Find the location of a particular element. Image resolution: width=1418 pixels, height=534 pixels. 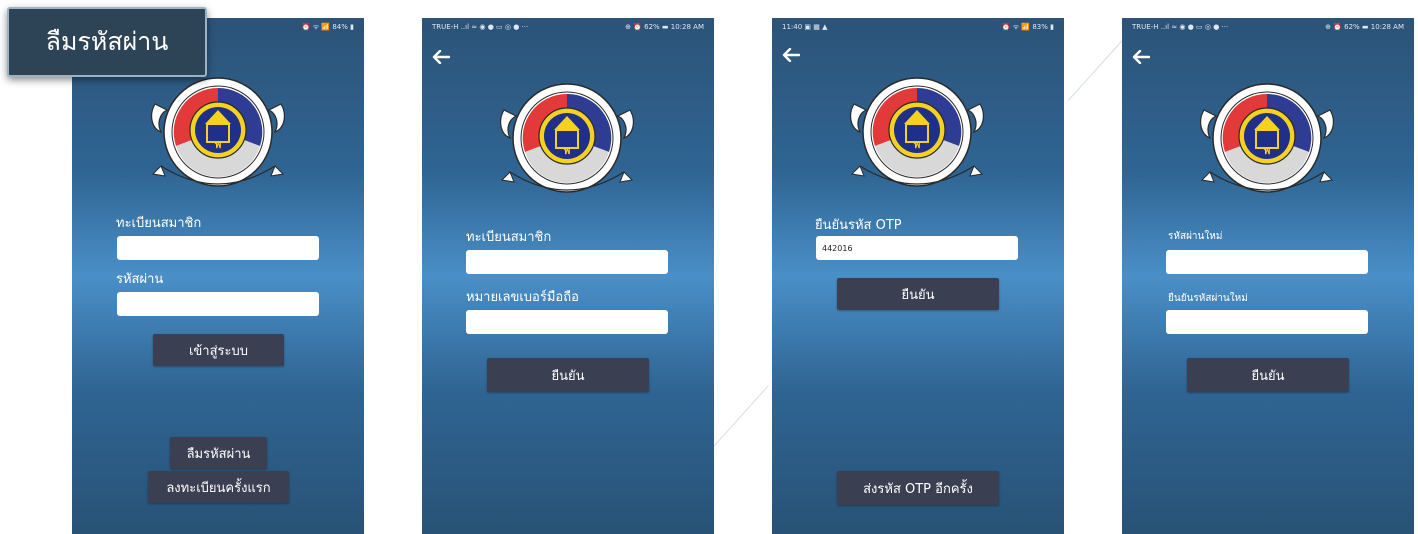

new-password-input is located at coordinates (1267, 262).